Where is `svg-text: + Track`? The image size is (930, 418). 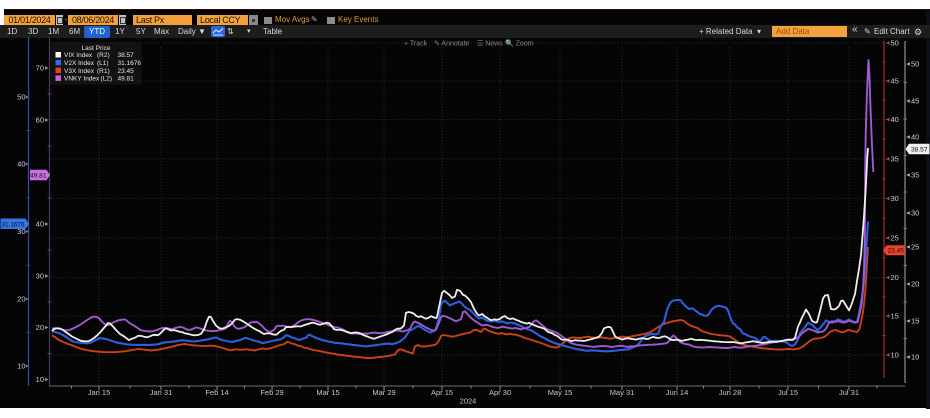
svg-text: + Track is located at coordinates (416, 44).